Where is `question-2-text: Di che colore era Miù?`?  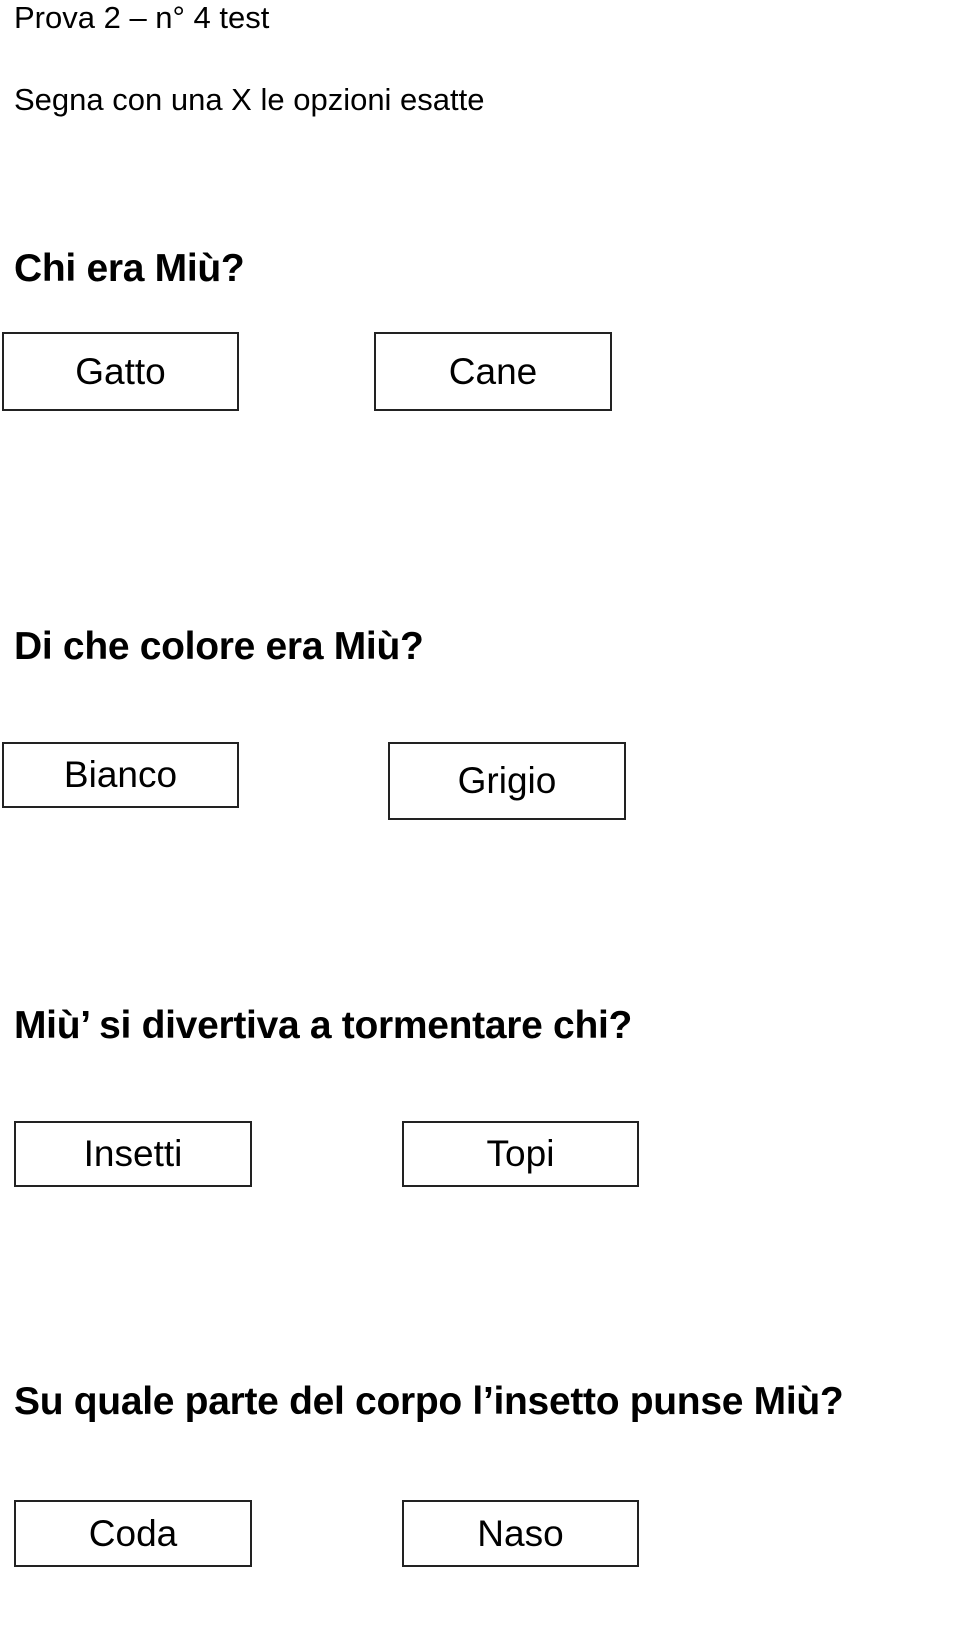 question-2-text: Di che colore era Miù? is located at coordinates (219, 646).